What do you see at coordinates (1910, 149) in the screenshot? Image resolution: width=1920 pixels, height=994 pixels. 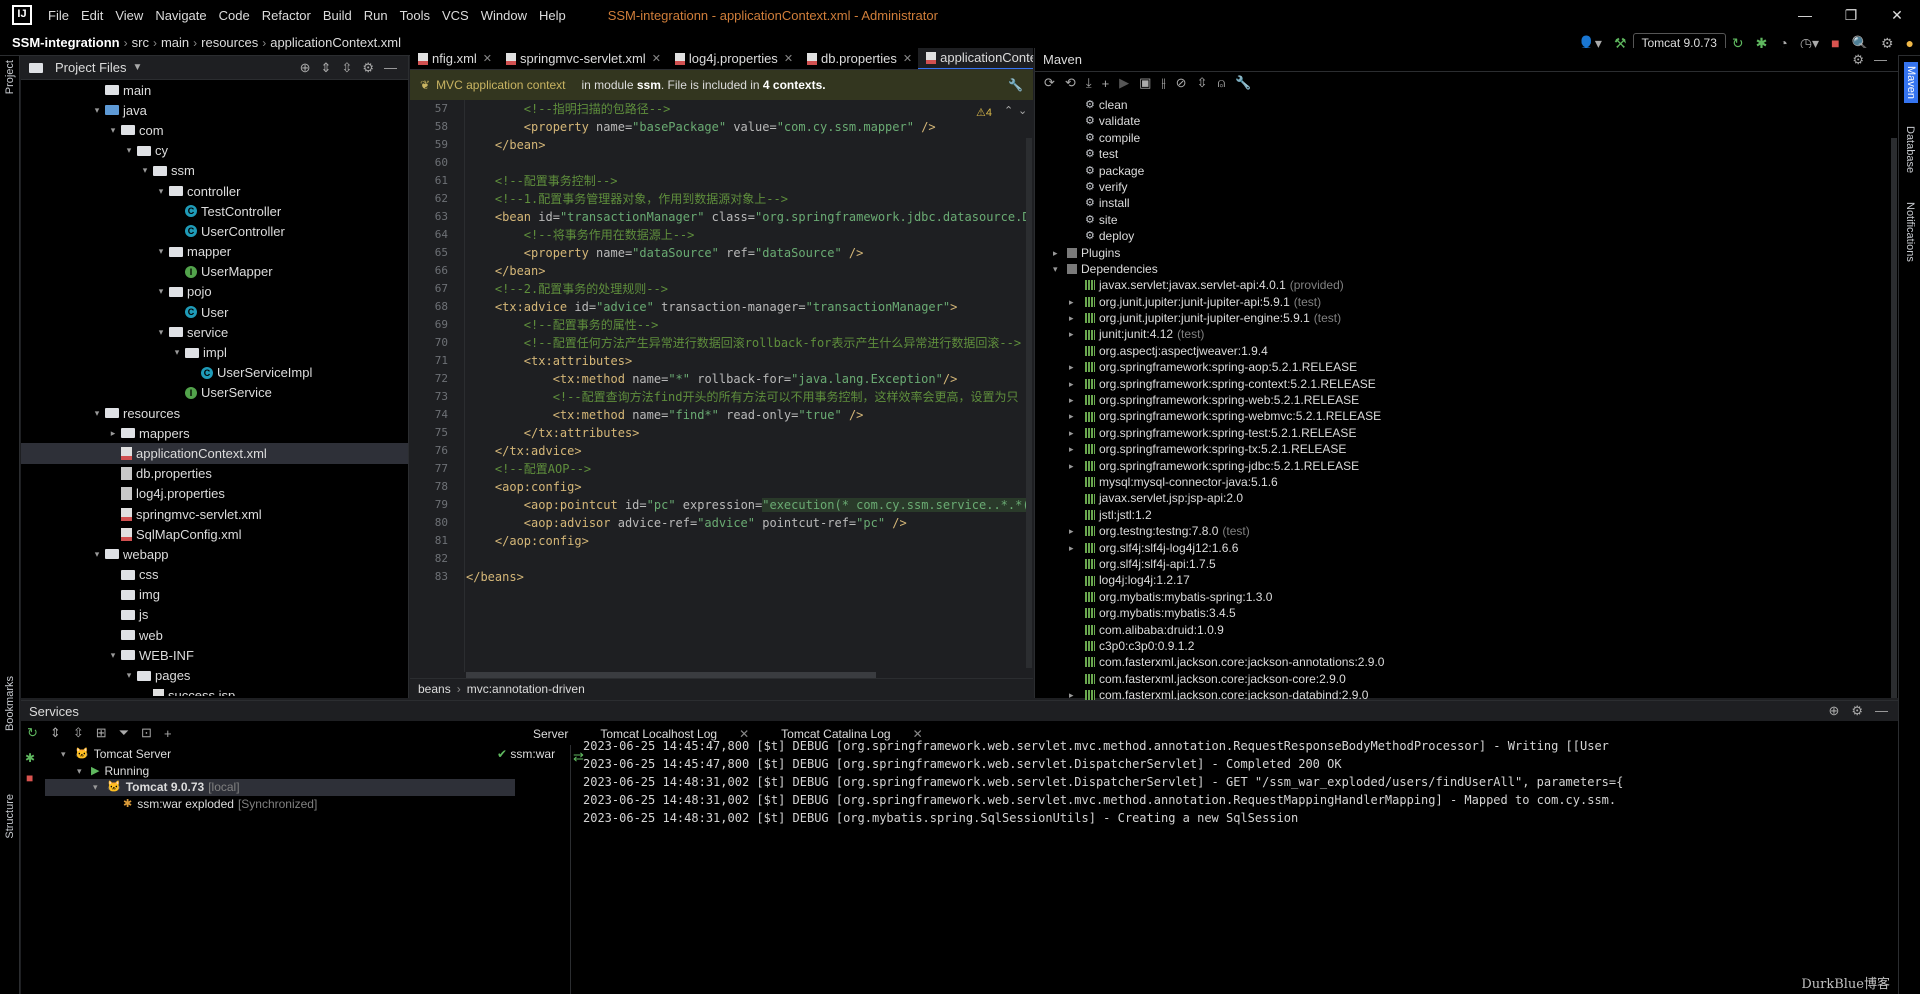 I see `database-tool-button: Database` at bounding box center [1910, 149].